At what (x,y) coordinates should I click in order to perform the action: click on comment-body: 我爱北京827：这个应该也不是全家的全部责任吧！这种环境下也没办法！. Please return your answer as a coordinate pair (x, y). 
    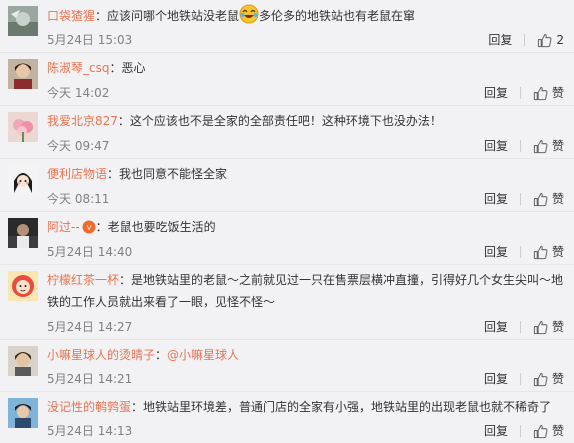
    Looking at the image, I should click on (305, 121).